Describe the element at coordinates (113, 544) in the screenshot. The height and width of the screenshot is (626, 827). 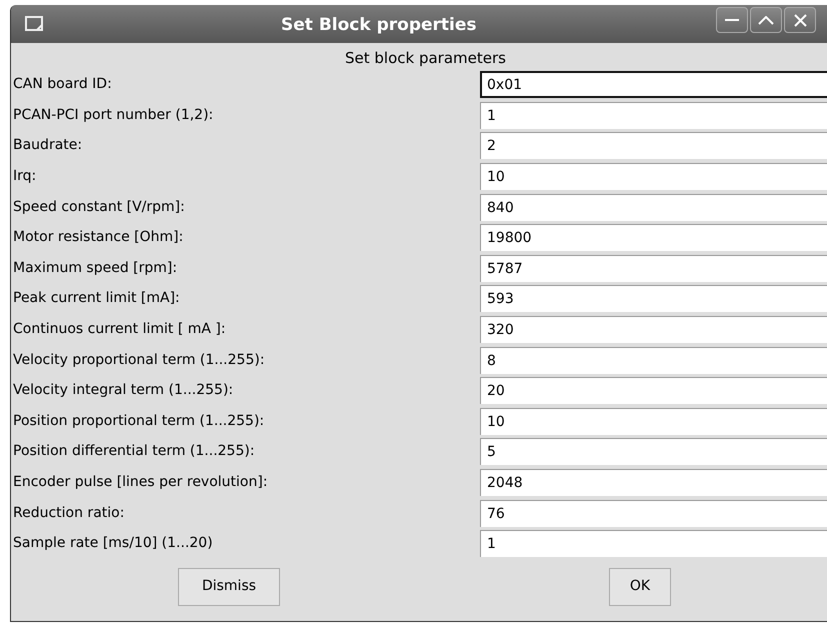
I see `field-label: Sample rate [ms/10] (1...20)` at that location.